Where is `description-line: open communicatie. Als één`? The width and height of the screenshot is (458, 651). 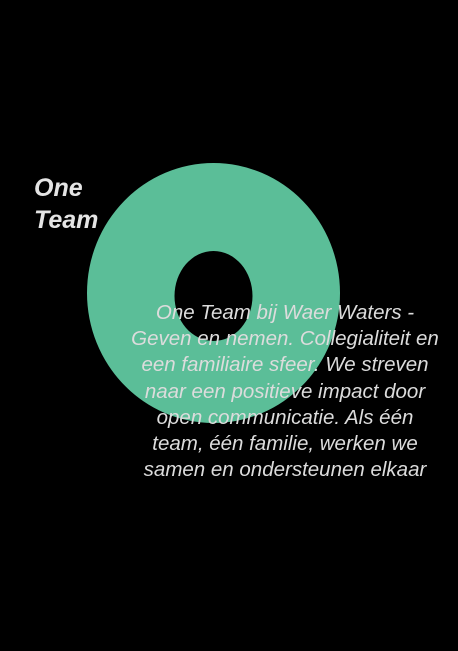
description-line: open communicatie. Als één is located at coordinates (285, 417).